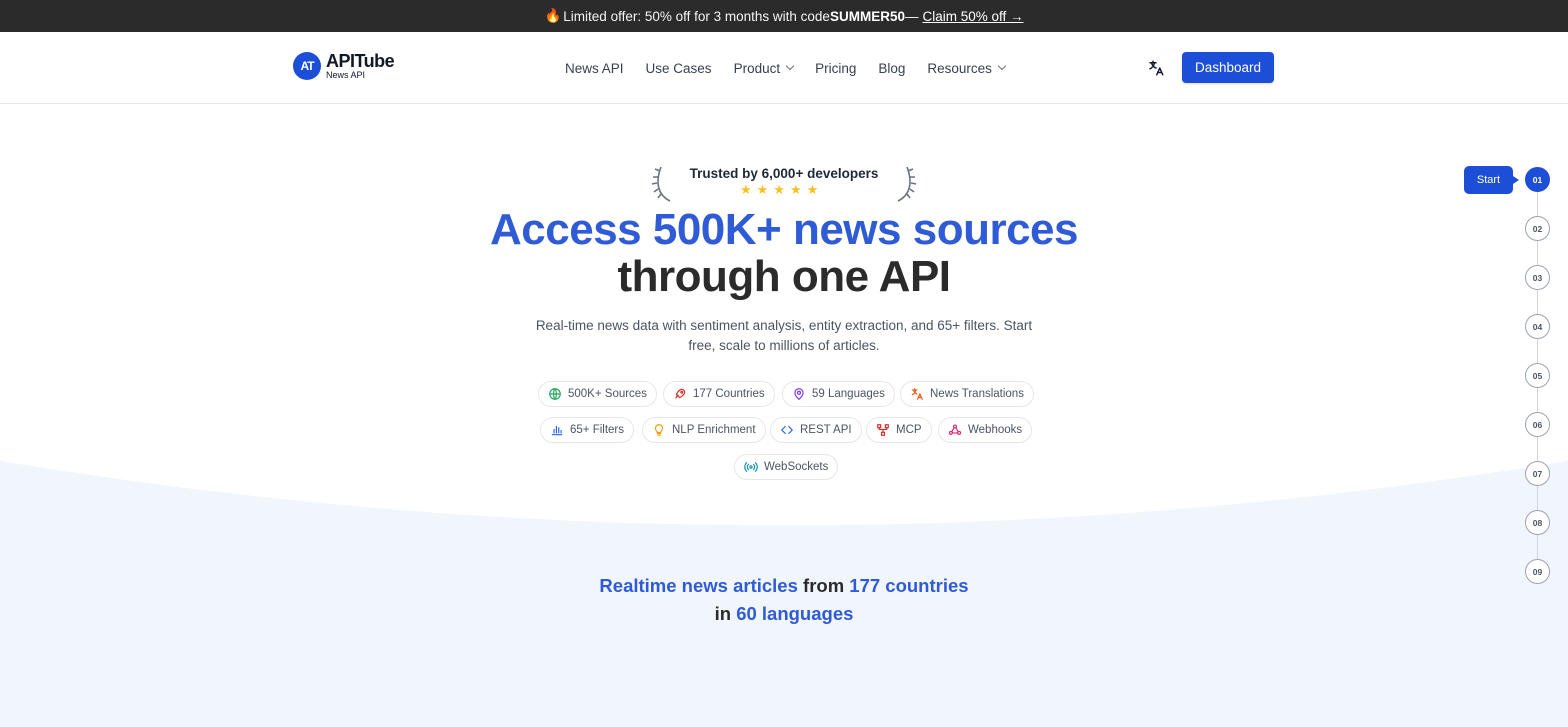 The image size is (1568, 727). Describe the element at coordinates (751, 467) in the screenshot. I see `broadcast-icon` at that location.